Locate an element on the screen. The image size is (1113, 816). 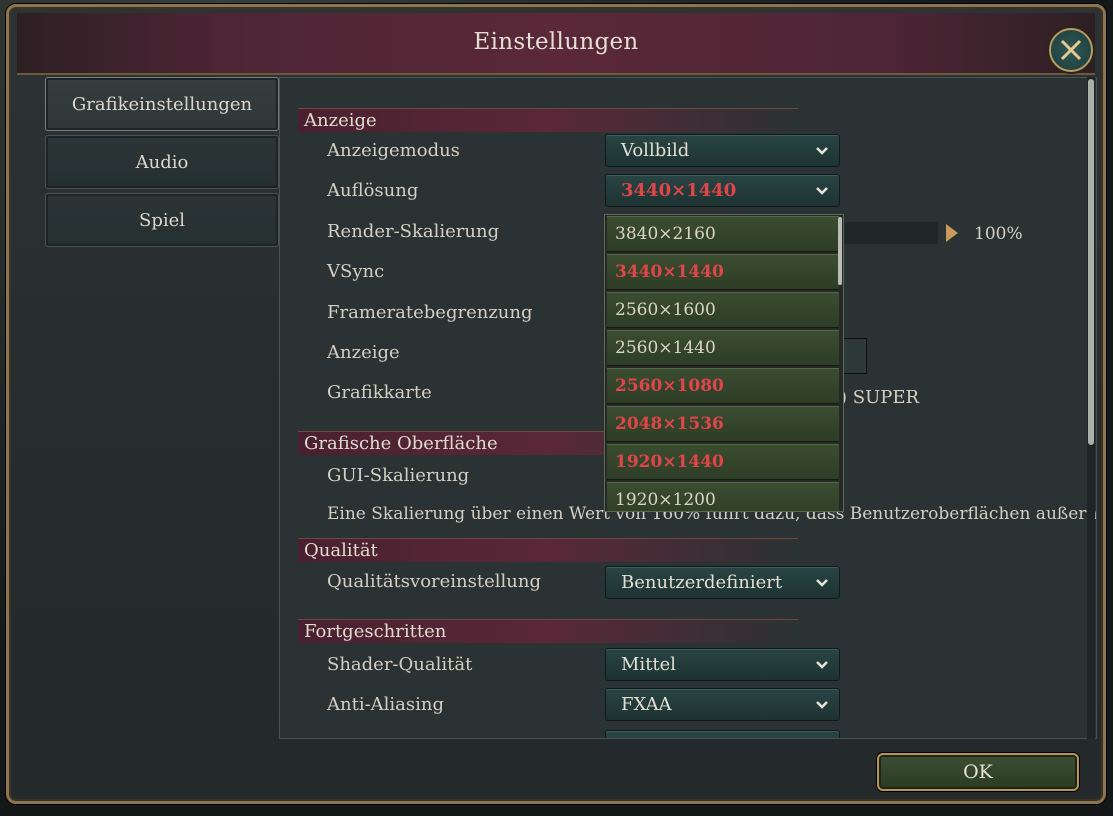
tab-audio: Audio is located at coordinates (162, 162).